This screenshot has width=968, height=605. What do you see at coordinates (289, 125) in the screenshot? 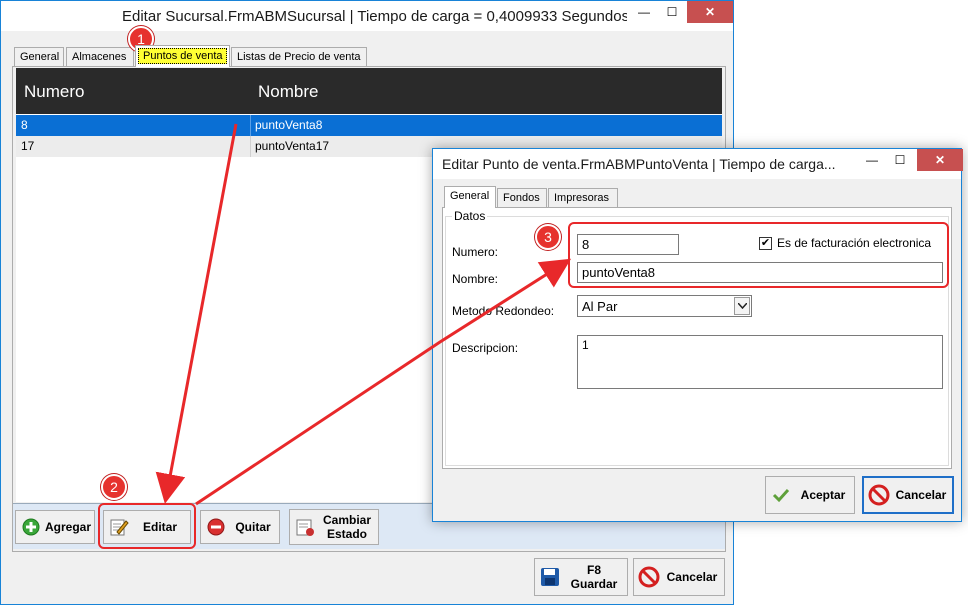
I see `cell-nombre: puntoVenta8` at bounding box center [289, 125].